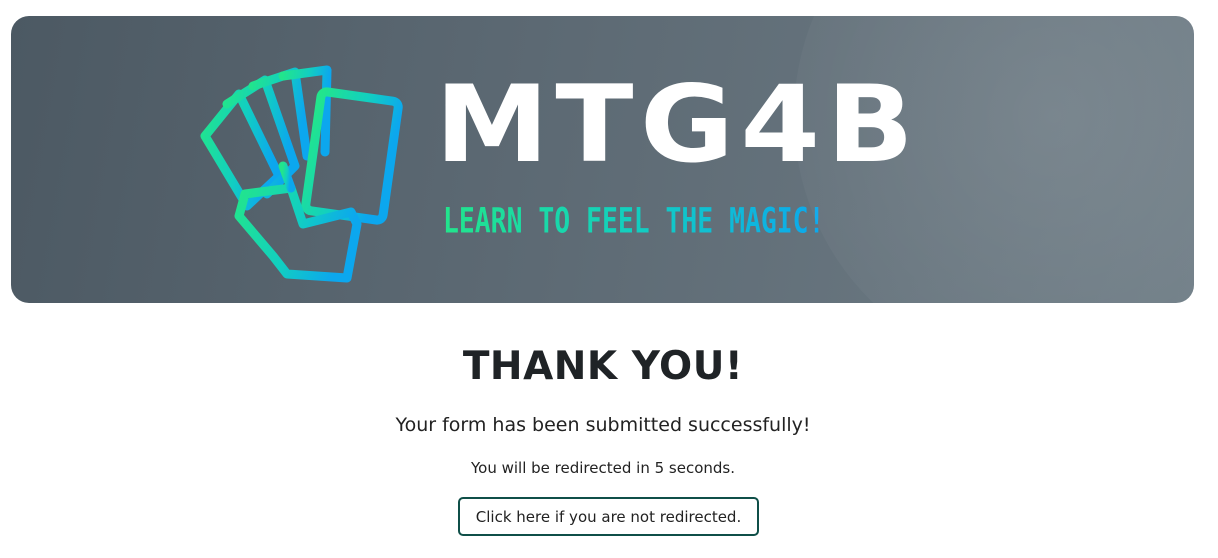 This screenshot has height=558, width=1218. What do you see at coordinates (301, 174) in the screenshot?
I see `hand-holding-cards-icon` at bounding box center [301, 174].